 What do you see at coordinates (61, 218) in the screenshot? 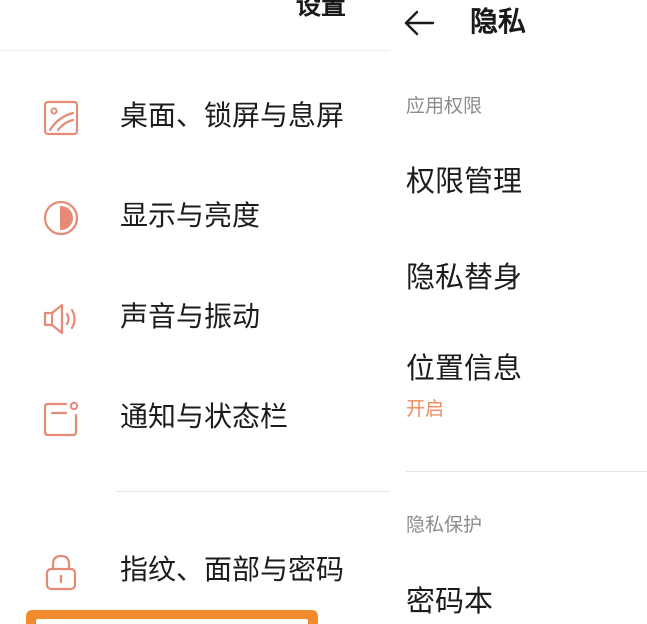
I see `brightness-icon` at bounding box center [61, 218].